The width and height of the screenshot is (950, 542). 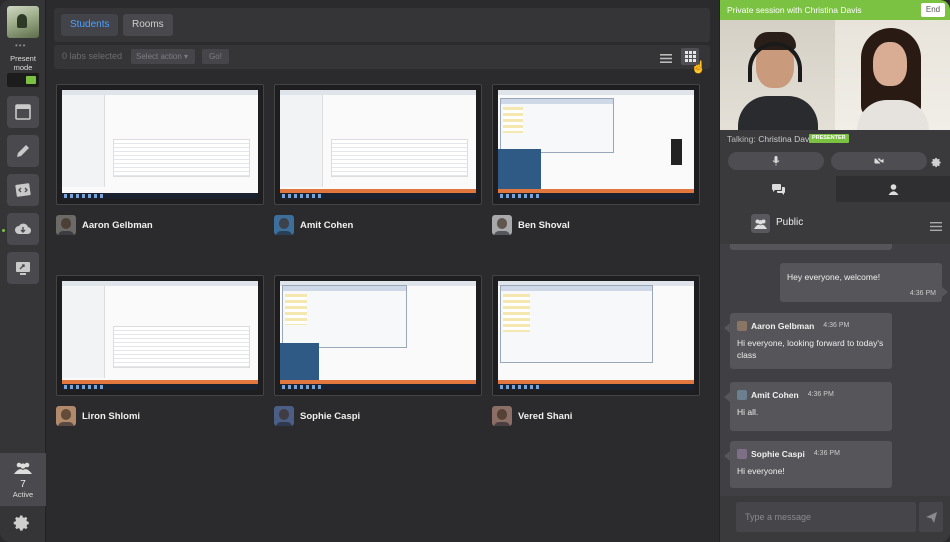 I want to click on session-title: Private session with Christina Davis, so click(x=794, y=10).